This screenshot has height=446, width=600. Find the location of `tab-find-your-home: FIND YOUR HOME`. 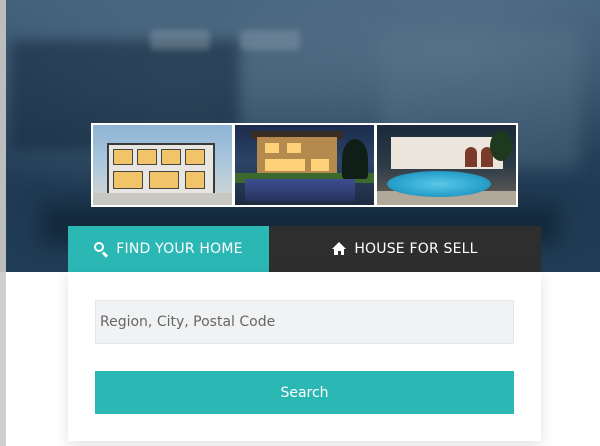

tab-find-your-home: FIND YOUR HOME is located at coordinates (168, 249).